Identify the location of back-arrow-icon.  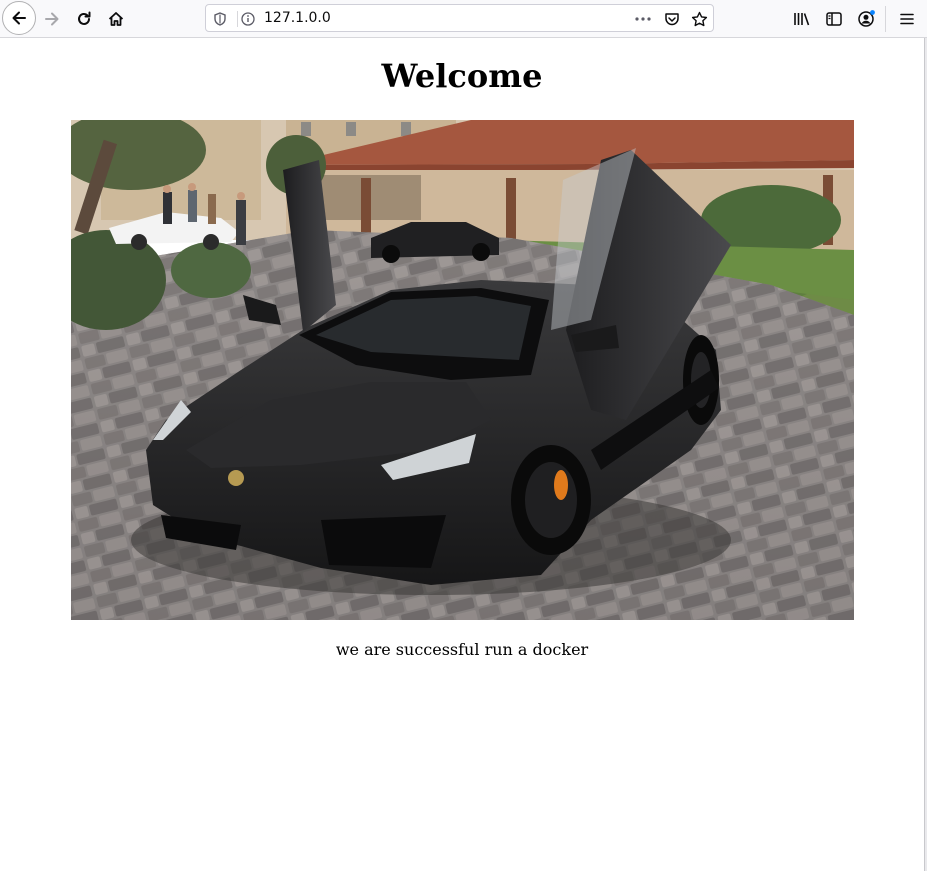
(19, 18).